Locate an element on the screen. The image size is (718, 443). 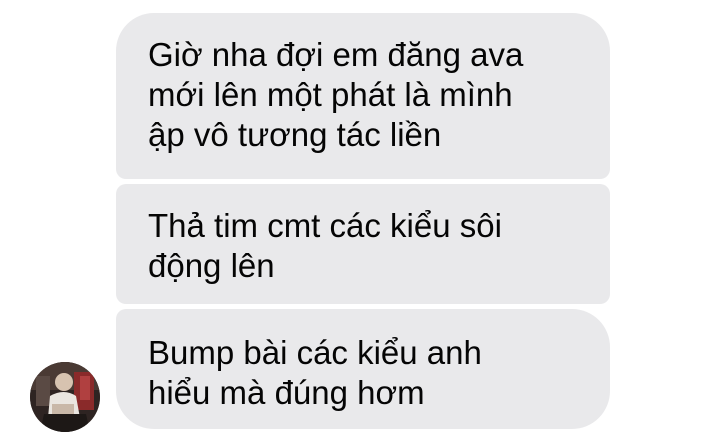
message-text-line: động lên is located at coordinates (211, 265).